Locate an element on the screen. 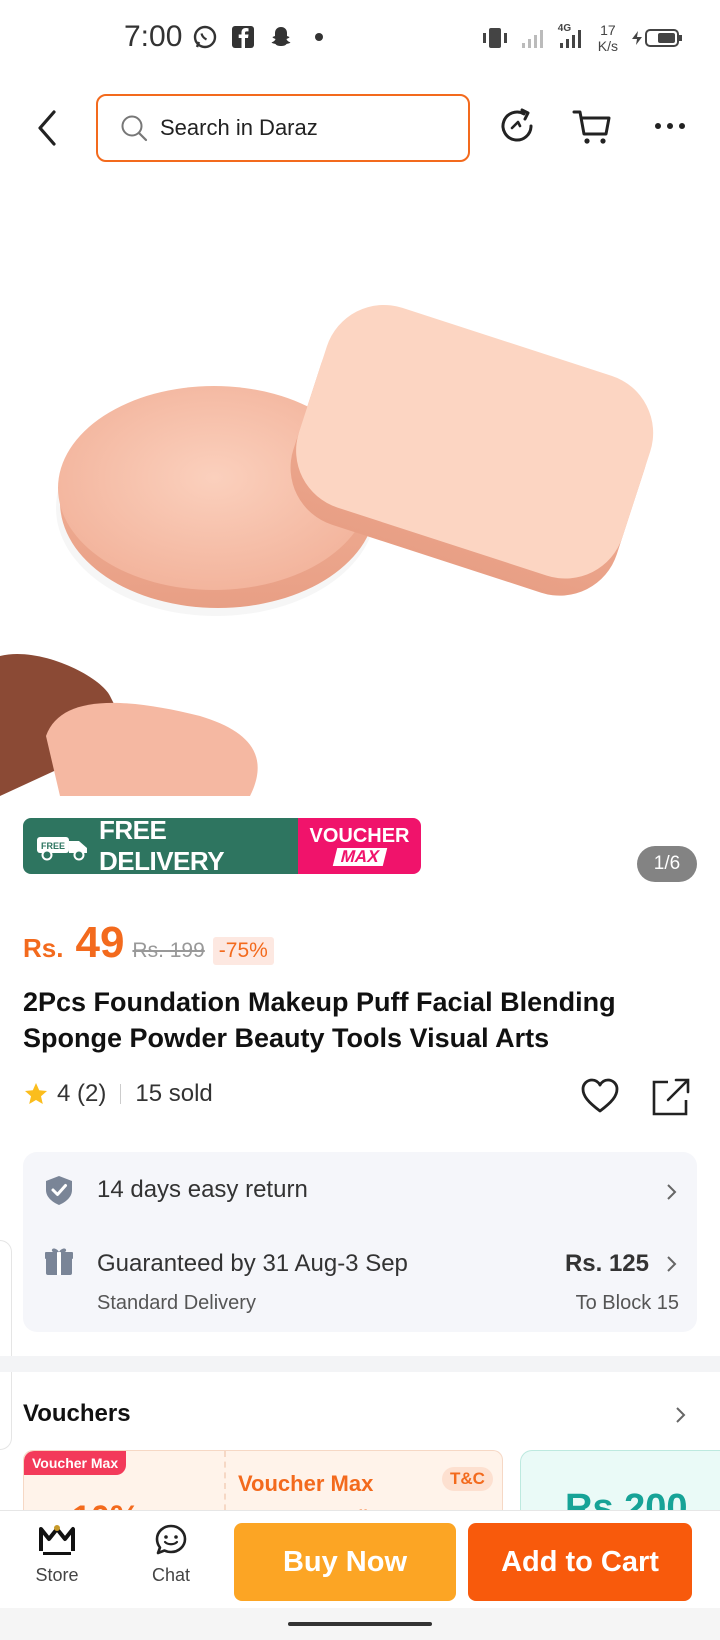  snapchat-icon is located at coordinates (281, 36).